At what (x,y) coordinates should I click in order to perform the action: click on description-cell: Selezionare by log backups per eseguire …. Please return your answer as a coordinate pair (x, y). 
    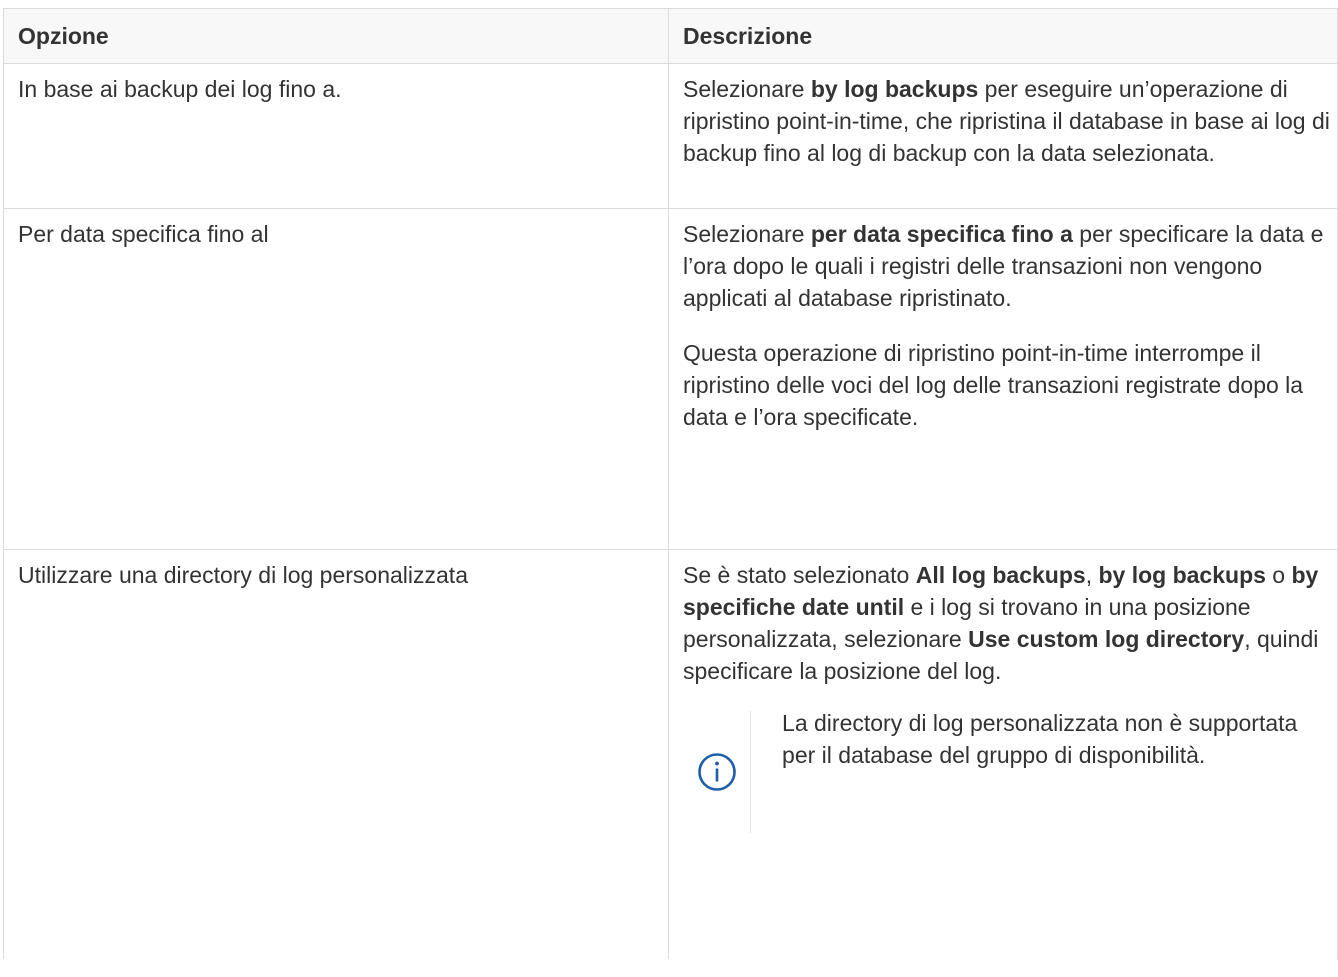
    Looking at the image, I should click on (1003, 136).